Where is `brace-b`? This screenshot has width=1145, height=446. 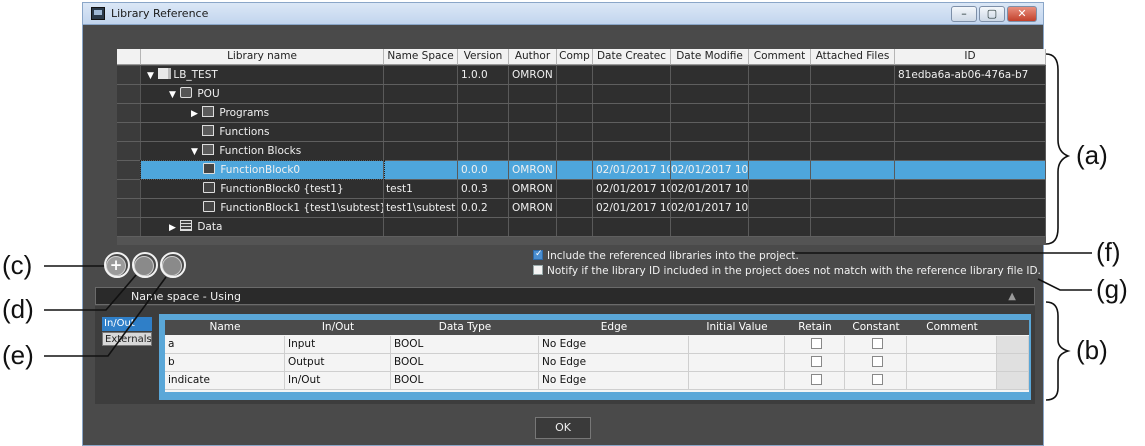 brace-b is located at coordinates (1058, 351).